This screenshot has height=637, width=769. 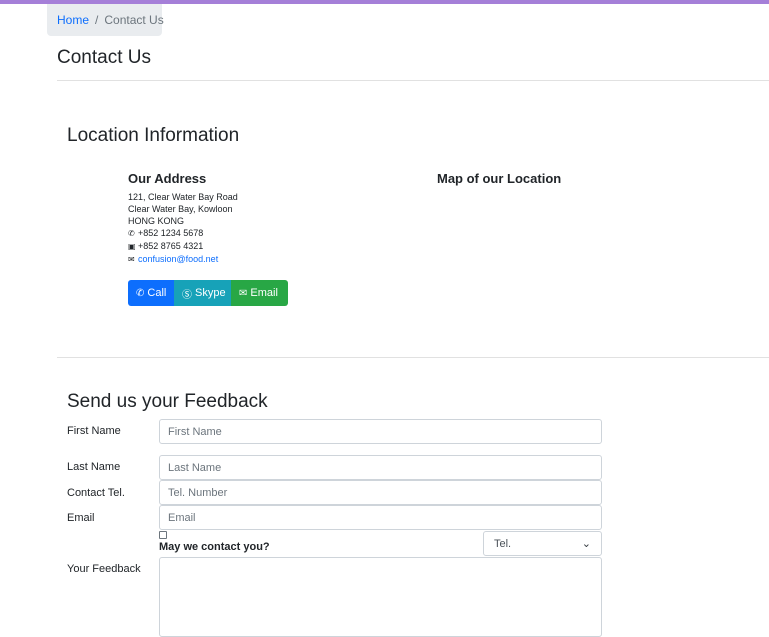 I want to click on contact-tel-label: Contact Tel., so click(x=96, y=493).